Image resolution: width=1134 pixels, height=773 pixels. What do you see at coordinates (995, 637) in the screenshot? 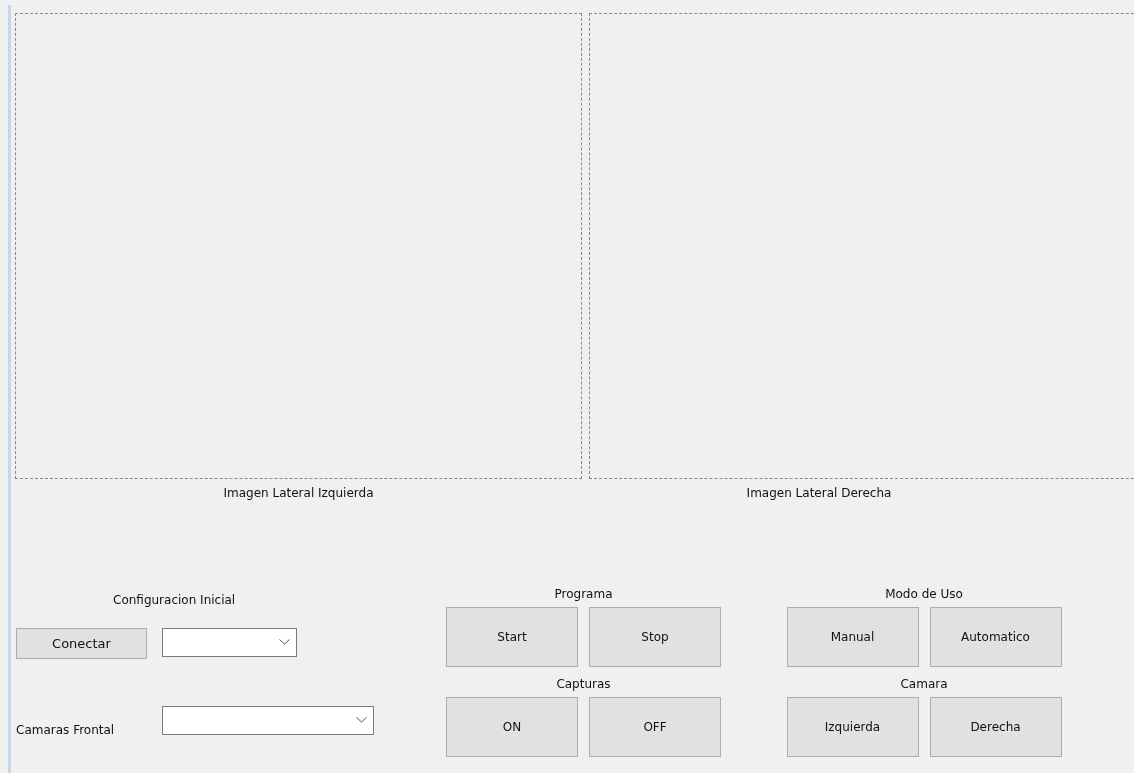
I see `action-button: Automatico` at bounding box center [995, 637].